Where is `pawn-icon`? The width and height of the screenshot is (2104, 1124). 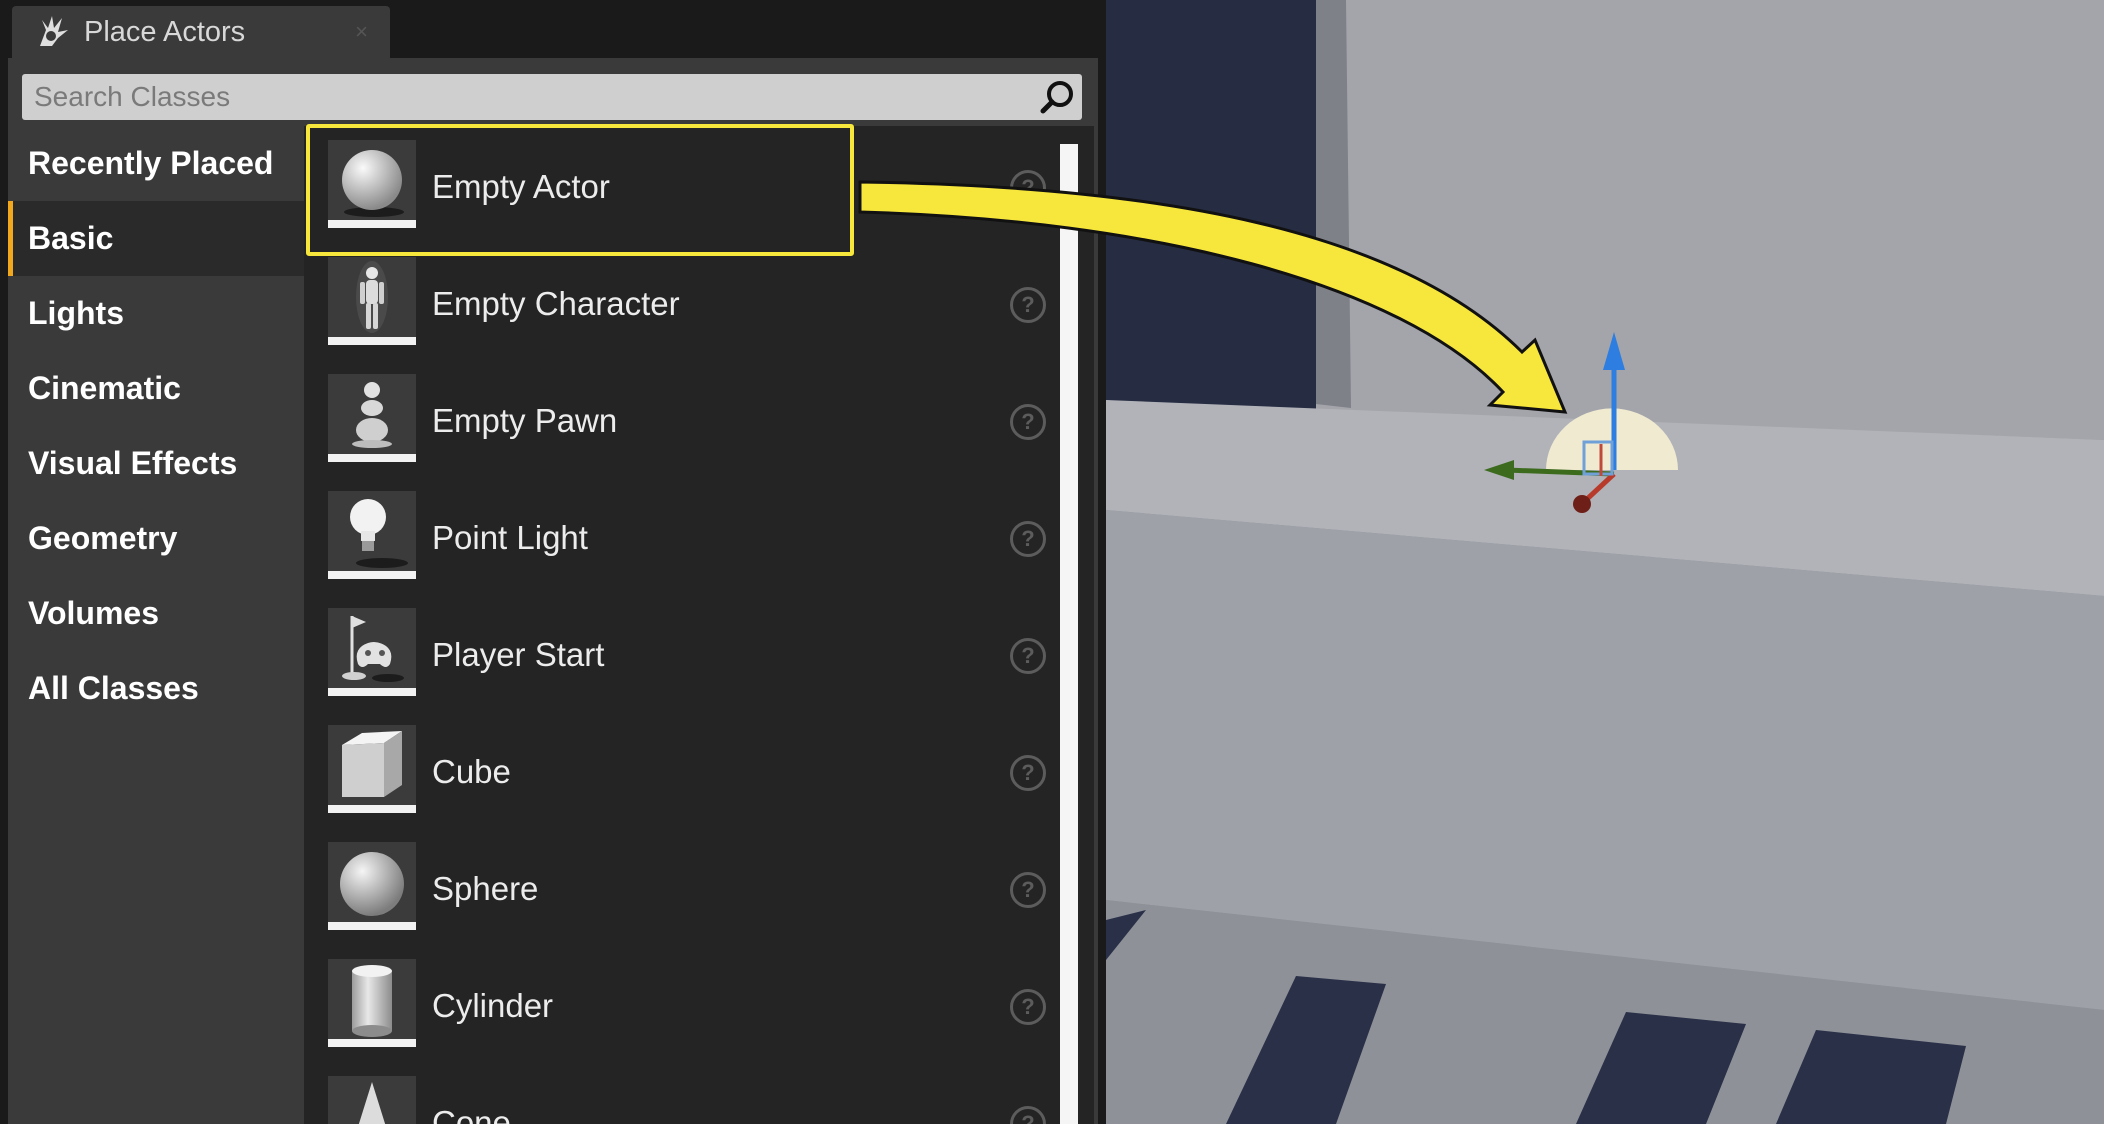
pawn-icon is located at coordinates (372, 418).